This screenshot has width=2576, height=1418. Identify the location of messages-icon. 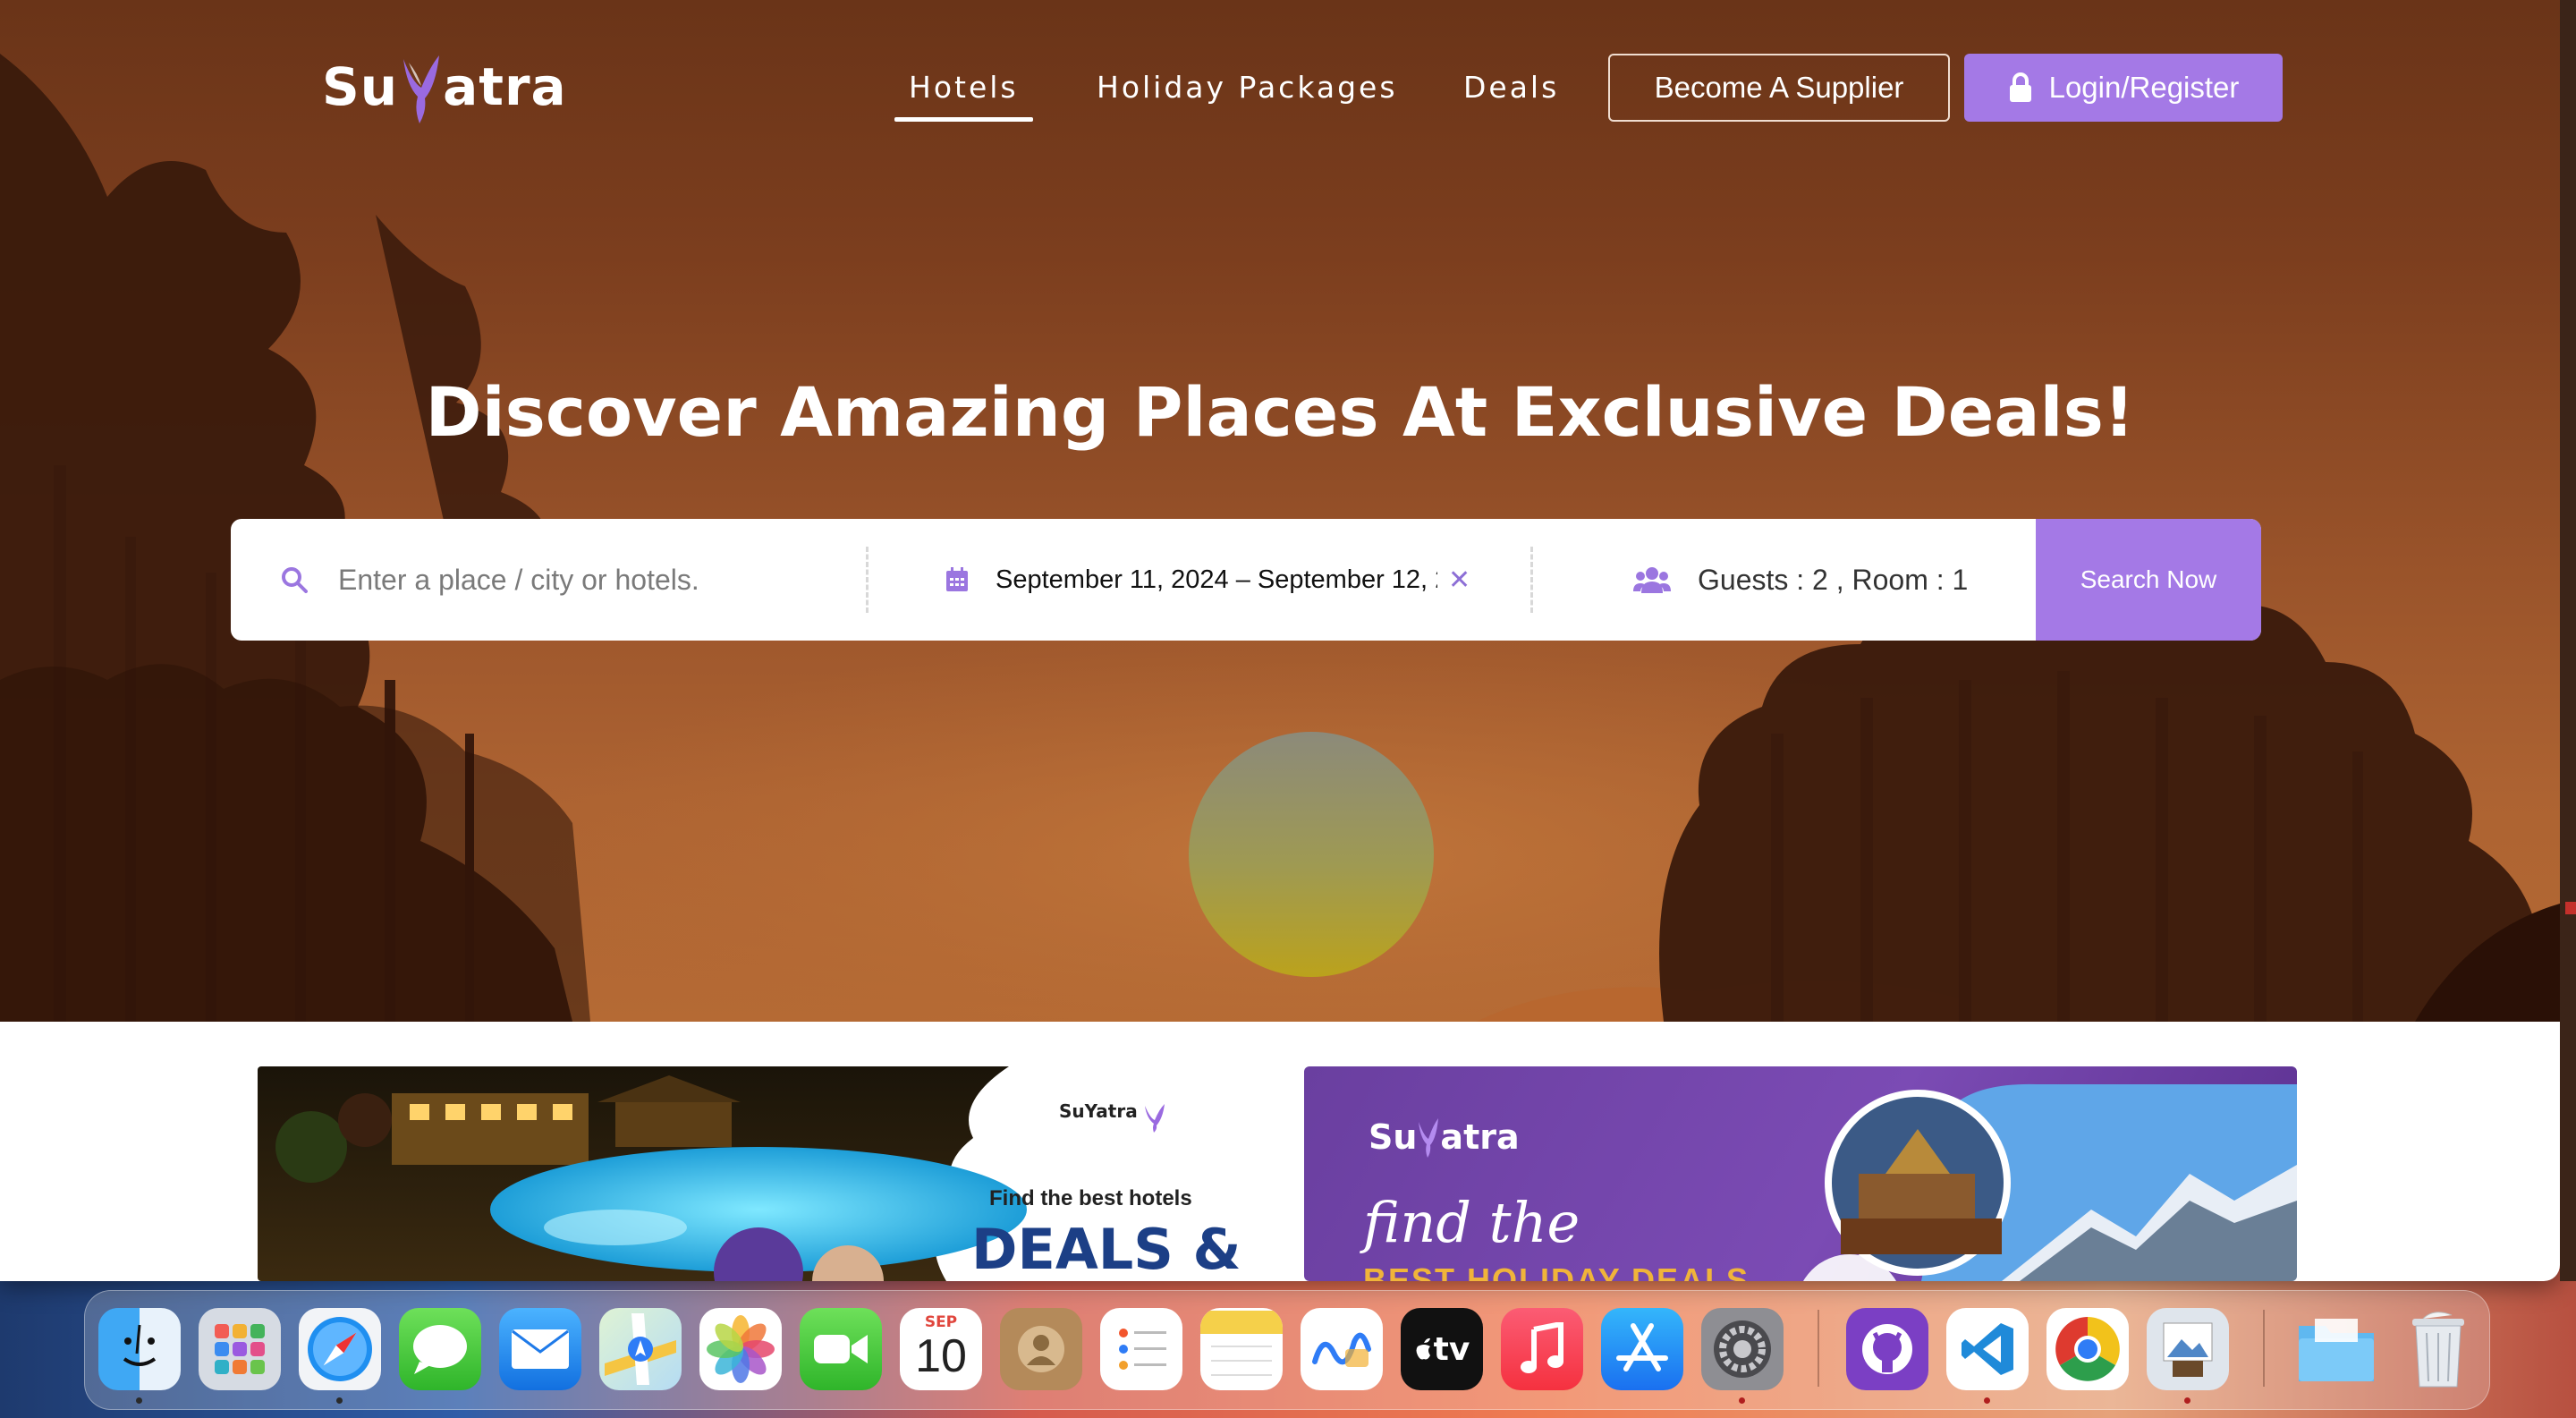
(440, 1349).